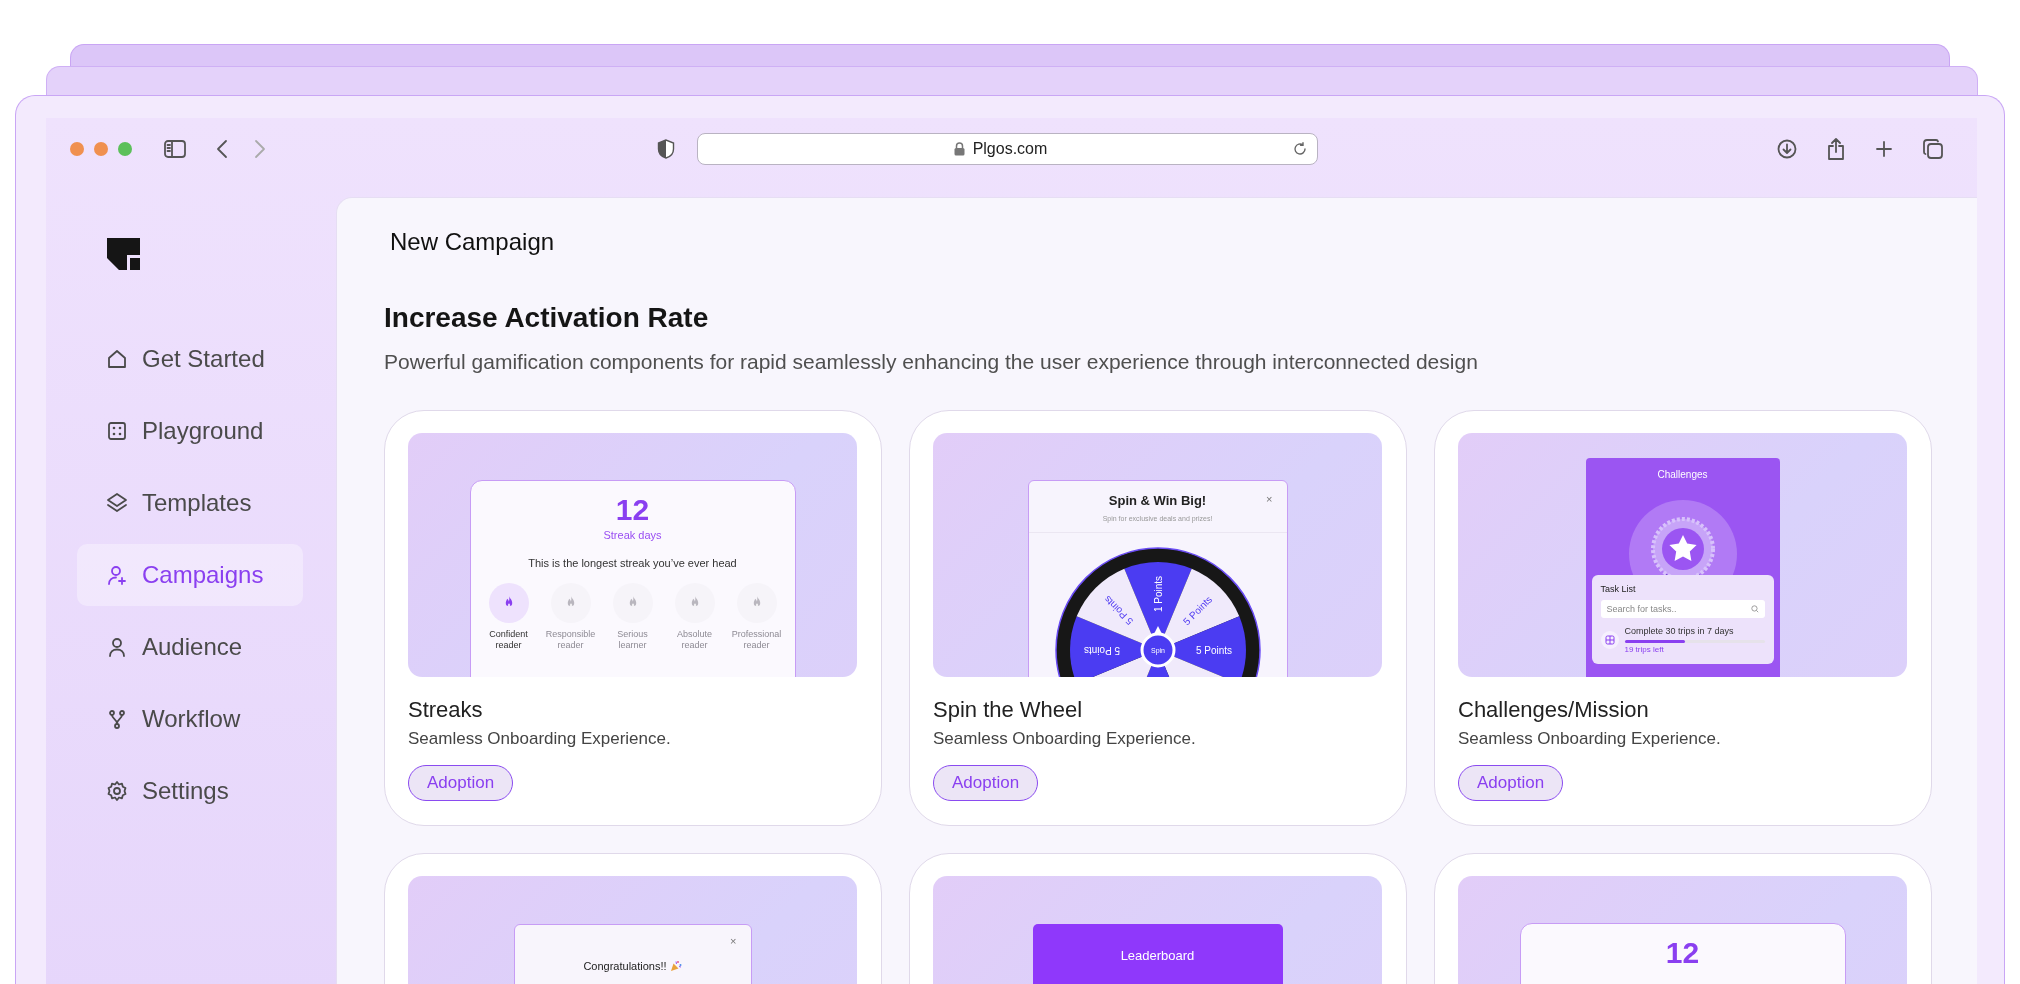  Describe the element at coordinates (756, 640) in the screenshot. I see `badge-label: Professional reader` at that location.